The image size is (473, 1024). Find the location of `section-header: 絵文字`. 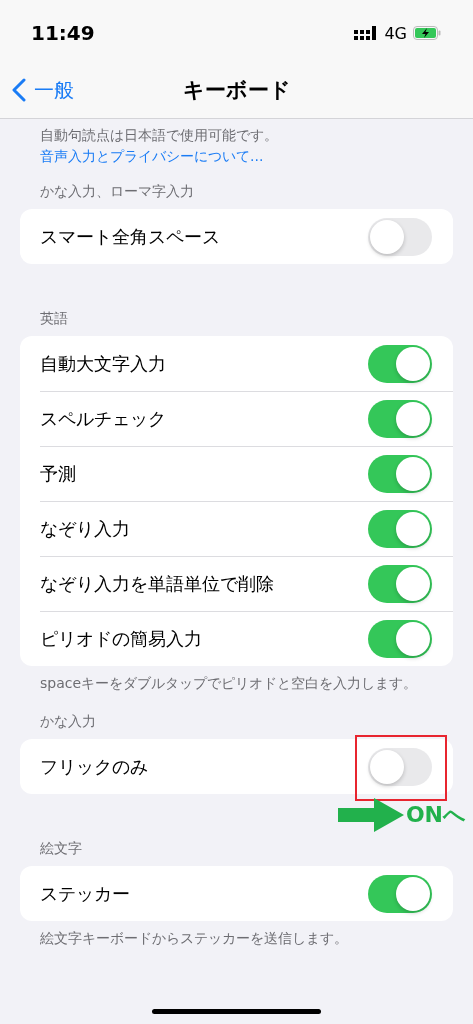

section-header: 絵文字 is located at coordinates (61, 848).